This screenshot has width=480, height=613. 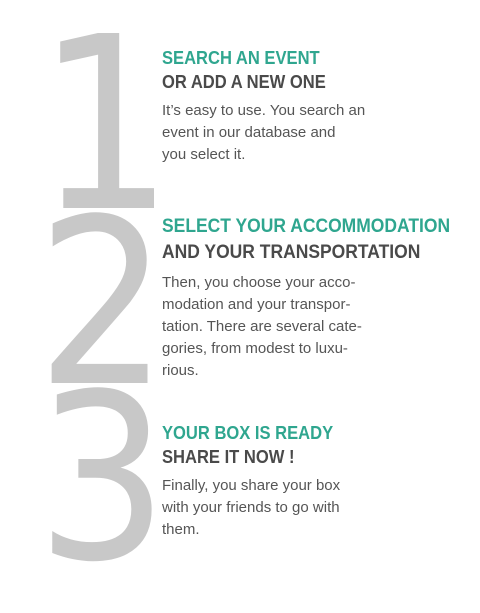 What do you see at coordinates (248, 433) in the screenshot?
I see `step-3-title-accent: YOUR BOX IS READY` at bounding box center [248, 433].